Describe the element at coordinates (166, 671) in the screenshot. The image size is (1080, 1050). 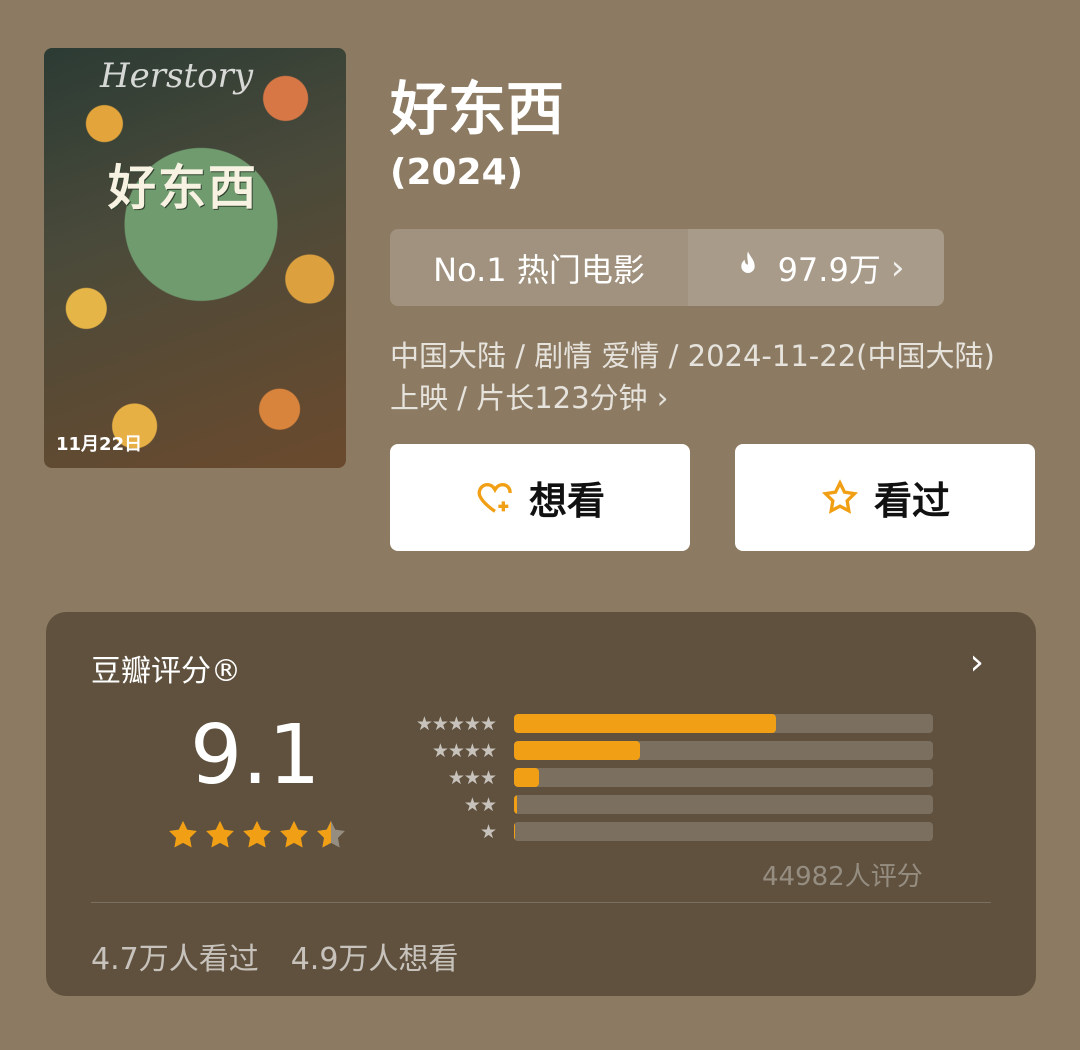
I see `rating-title: 豆瓣评分®` at that location.